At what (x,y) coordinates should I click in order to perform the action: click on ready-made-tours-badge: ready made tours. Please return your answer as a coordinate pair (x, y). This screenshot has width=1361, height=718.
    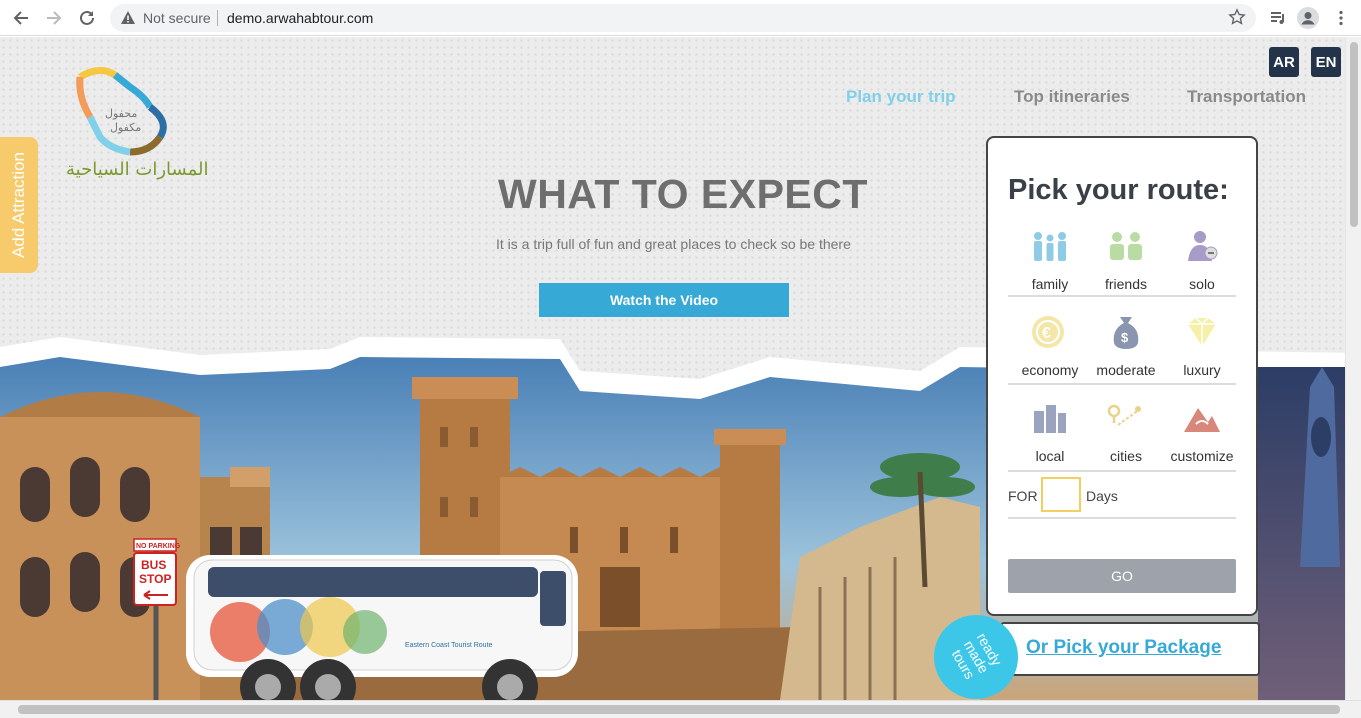
    Looking at the image, I should click on (976, 657).